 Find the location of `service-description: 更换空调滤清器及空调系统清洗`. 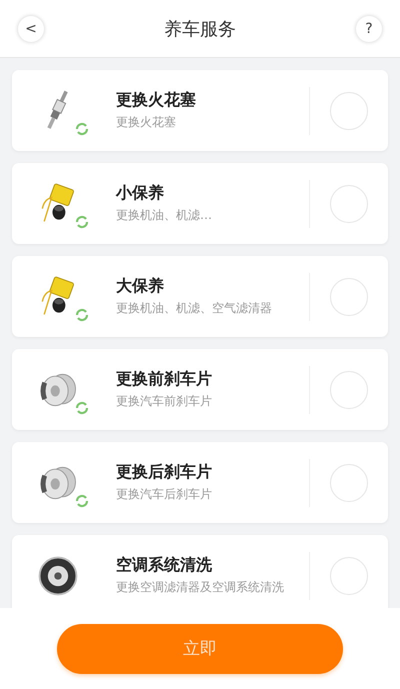

service-description: 更换空调滤清器及空调系统清洗 is located at coordinates (200, 587).